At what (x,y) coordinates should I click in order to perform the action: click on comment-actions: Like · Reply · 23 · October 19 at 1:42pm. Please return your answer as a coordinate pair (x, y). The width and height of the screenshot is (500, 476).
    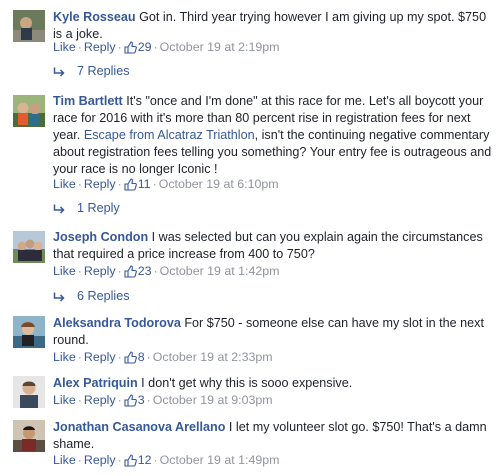
    Looking at the image, I should click on (166, 272).